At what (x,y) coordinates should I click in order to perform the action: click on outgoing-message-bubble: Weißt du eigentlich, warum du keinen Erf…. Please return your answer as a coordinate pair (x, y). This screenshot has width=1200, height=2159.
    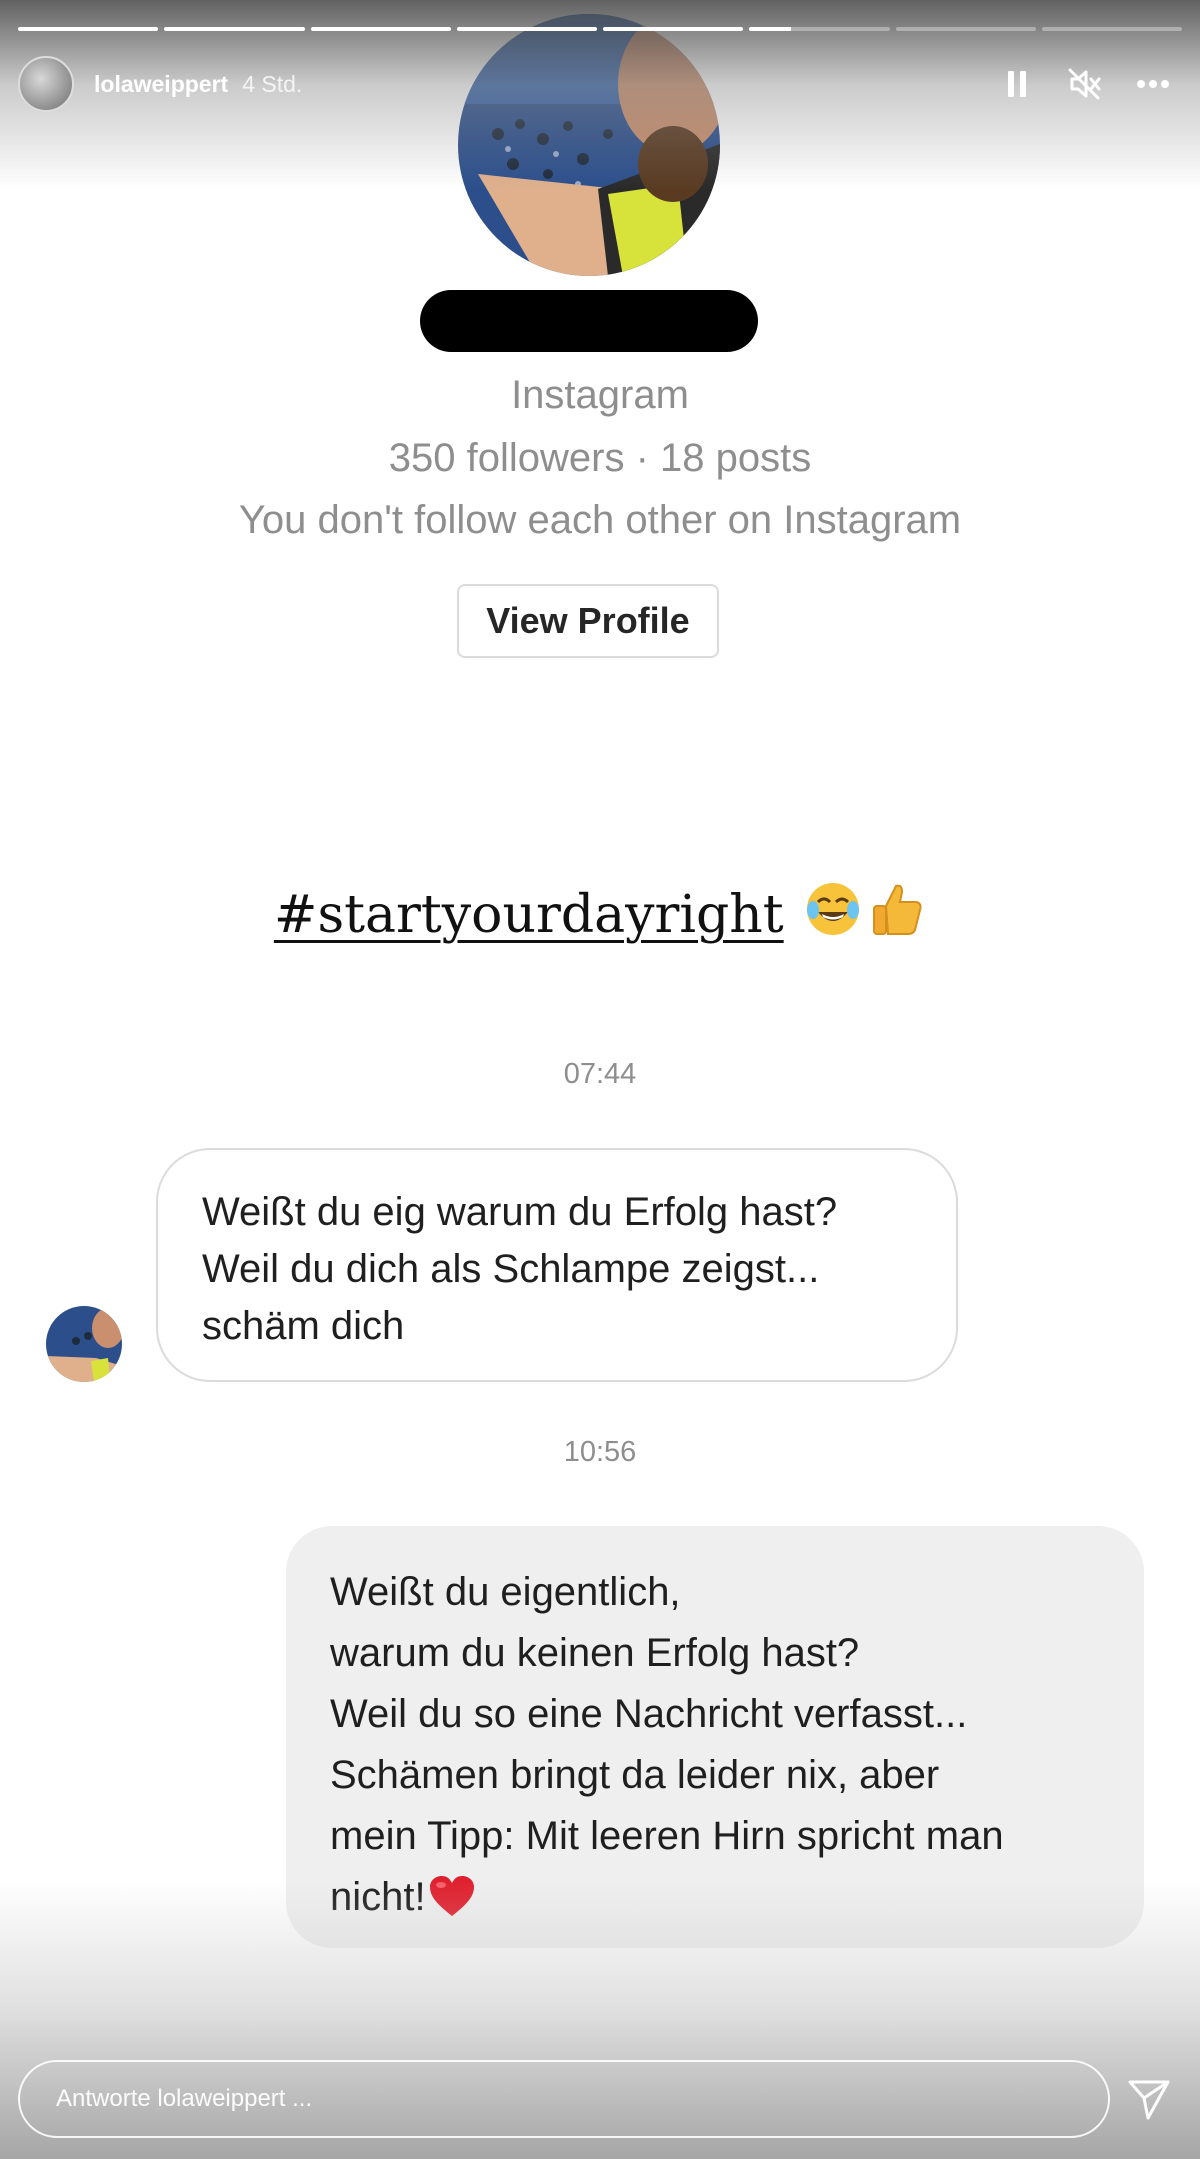
    Looking at the image, I should click on (715, 1737).